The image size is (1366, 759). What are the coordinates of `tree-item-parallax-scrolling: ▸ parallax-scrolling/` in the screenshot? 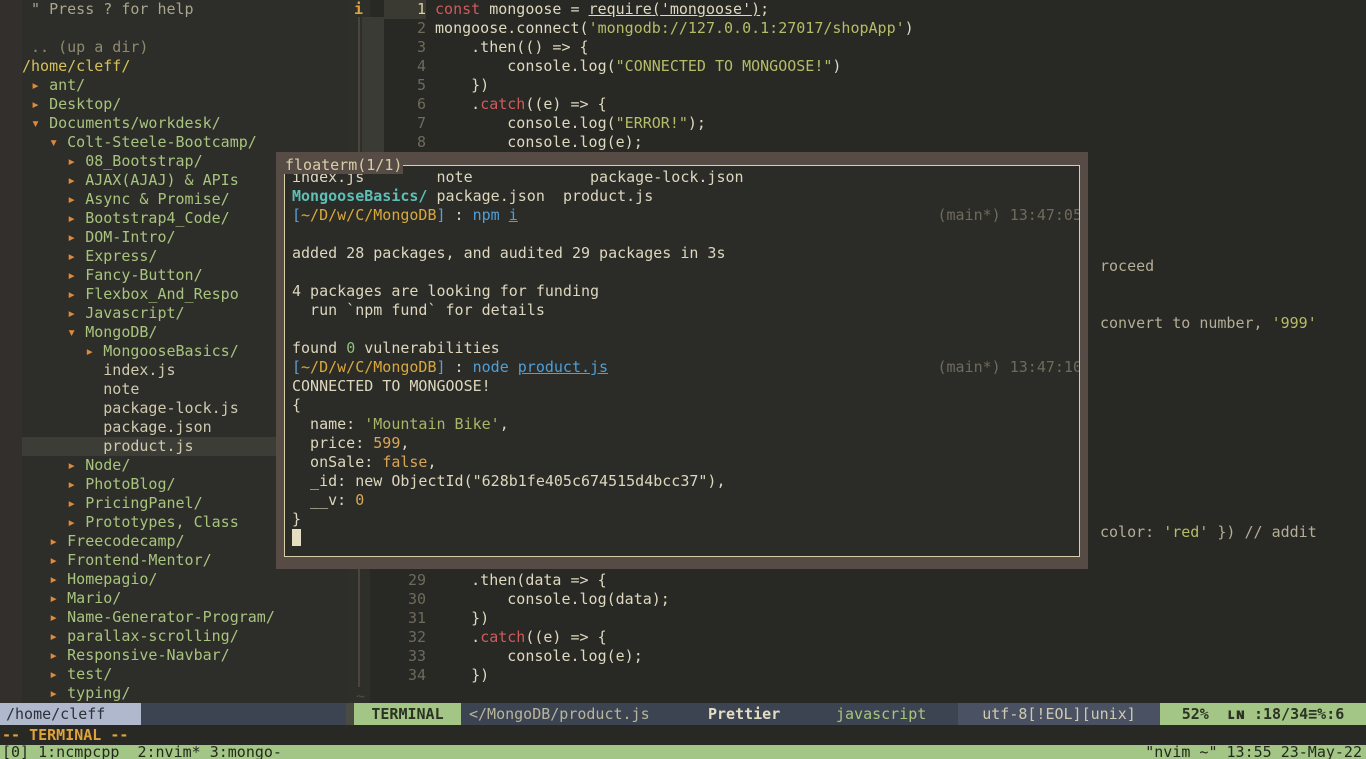 It's located at (185, 636).